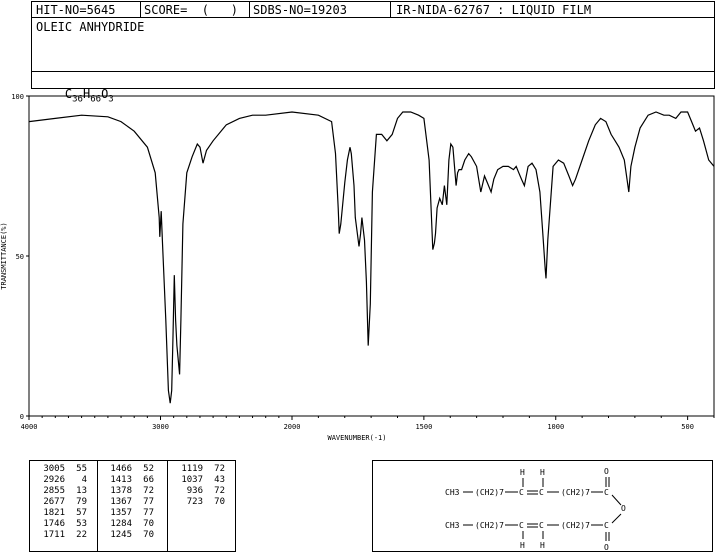 The height and width of the screenshot is (553, 715). I want to click on peak-row: 1378 72, so click(129, 491).